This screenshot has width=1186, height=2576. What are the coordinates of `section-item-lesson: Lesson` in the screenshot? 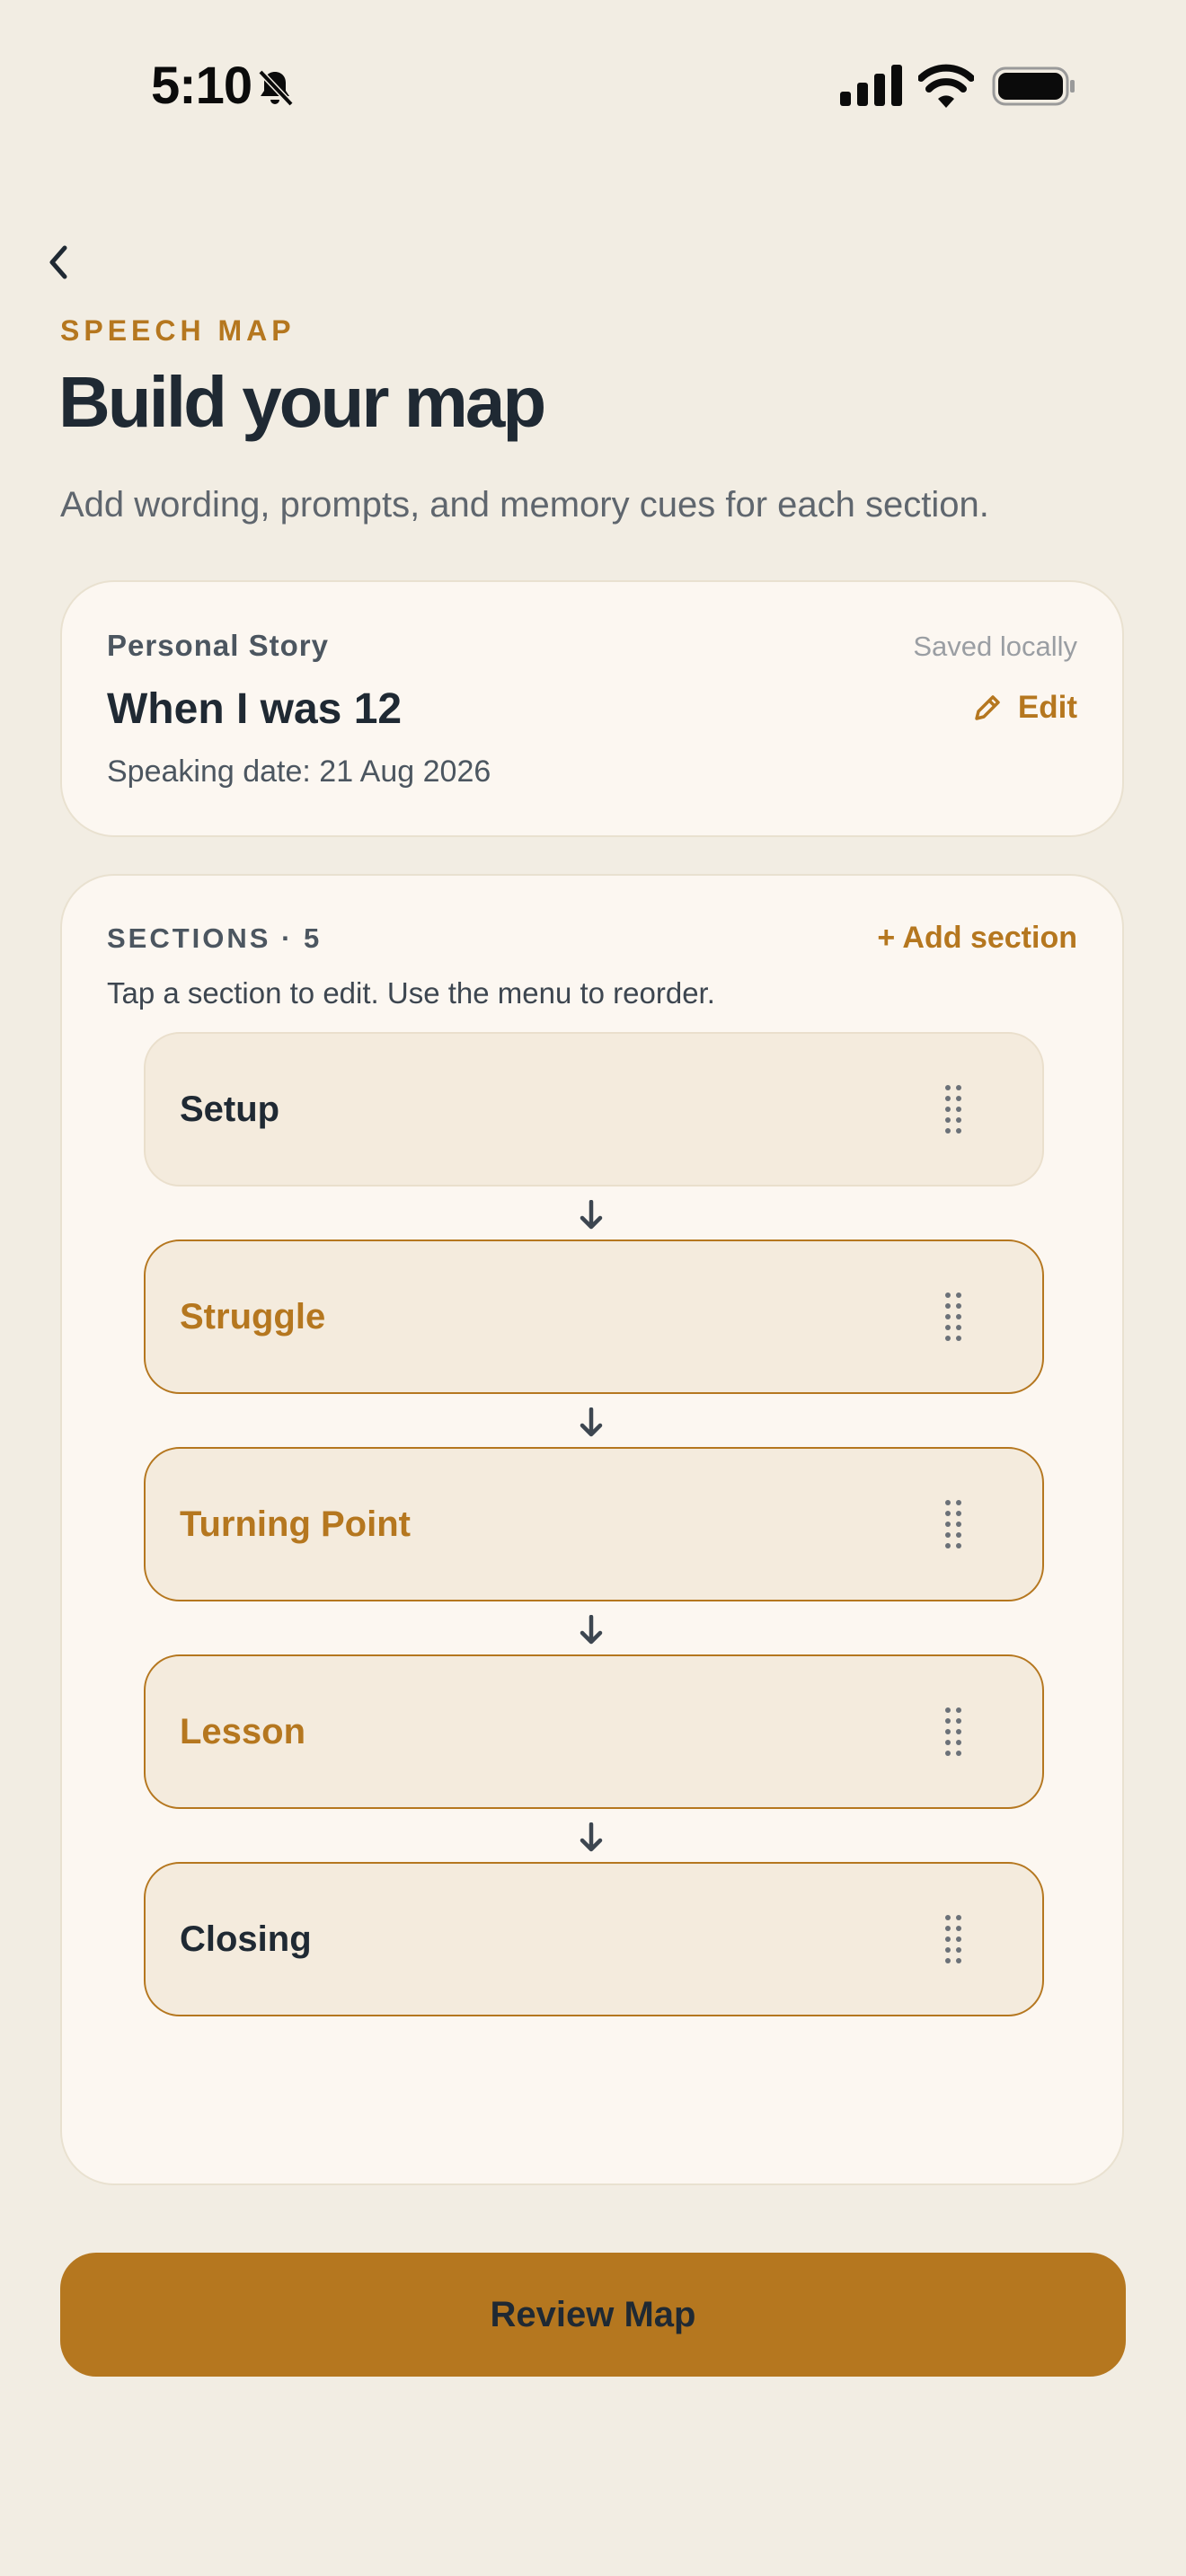 It's located at (594, 1731).